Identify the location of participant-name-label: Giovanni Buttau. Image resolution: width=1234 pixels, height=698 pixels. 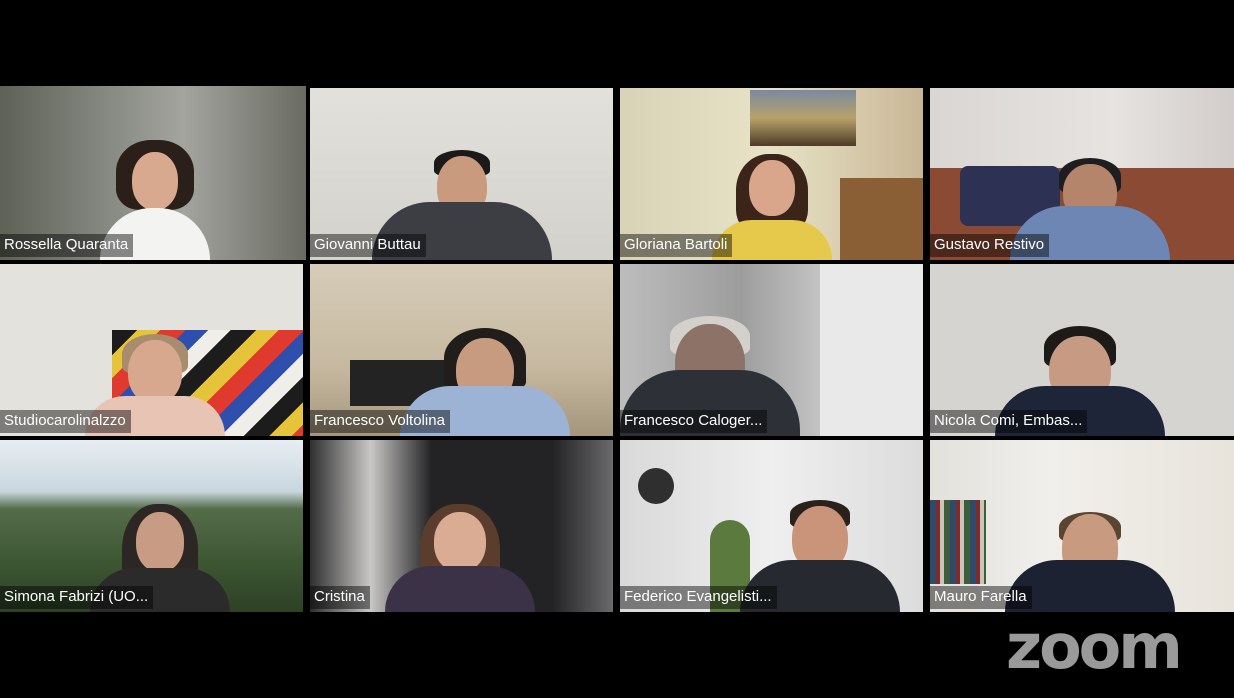
(368, 245).